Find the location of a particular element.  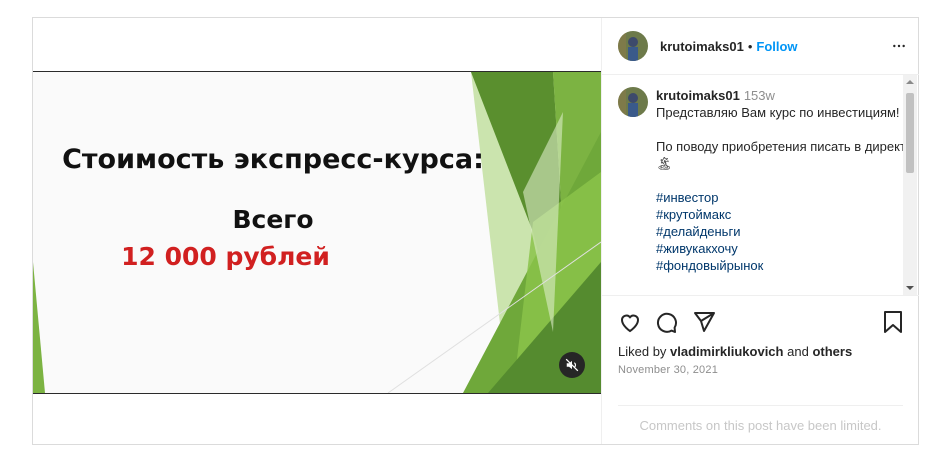

liked-user-link: vladimirkliukovich is located at coordinates (726, 351).